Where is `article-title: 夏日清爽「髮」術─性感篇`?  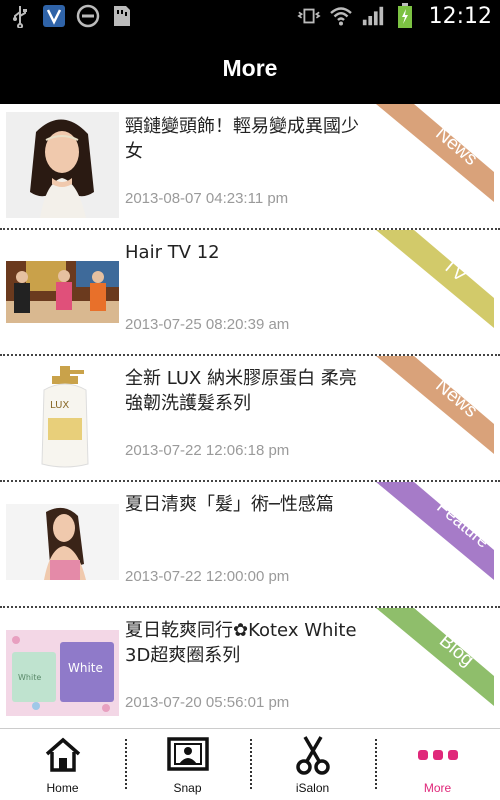 article-title: 夏日清爽「髮」術─性感篇 is located at coordinates (247, 504).